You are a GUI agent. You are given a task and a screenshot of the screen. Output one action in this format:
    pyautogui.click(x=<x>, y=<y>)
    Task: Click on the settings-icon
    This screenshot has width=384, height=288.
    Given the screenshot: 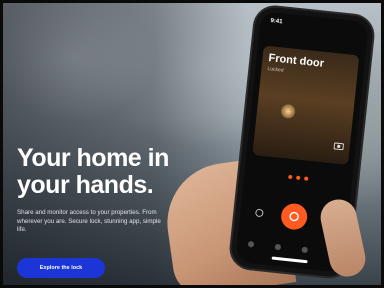 What is the action you would take?
    pyautogui.click(x=259, y=212)
    